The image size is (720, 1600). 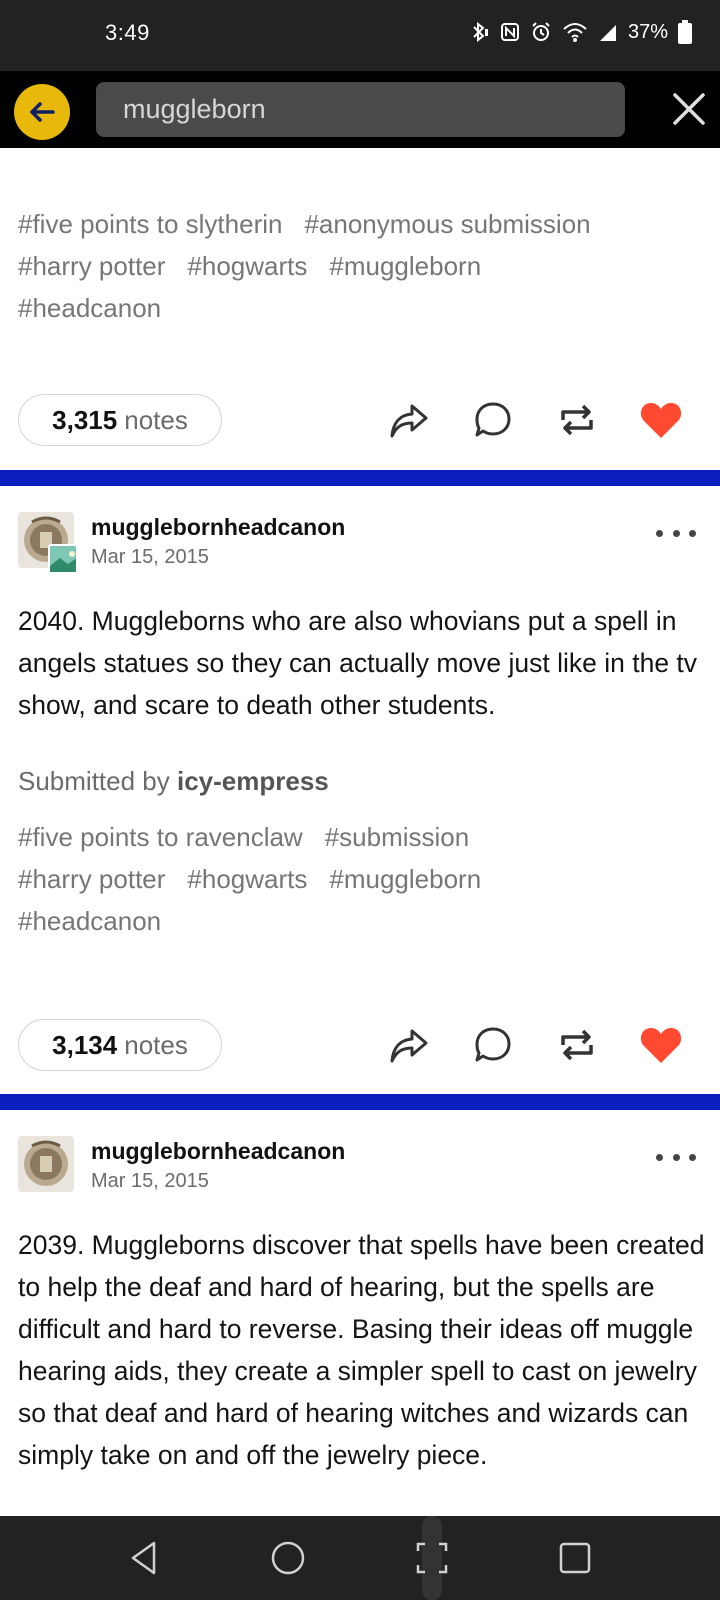 I want to click on hogwarts-crest-avatar, so click(x=46, y=1164).